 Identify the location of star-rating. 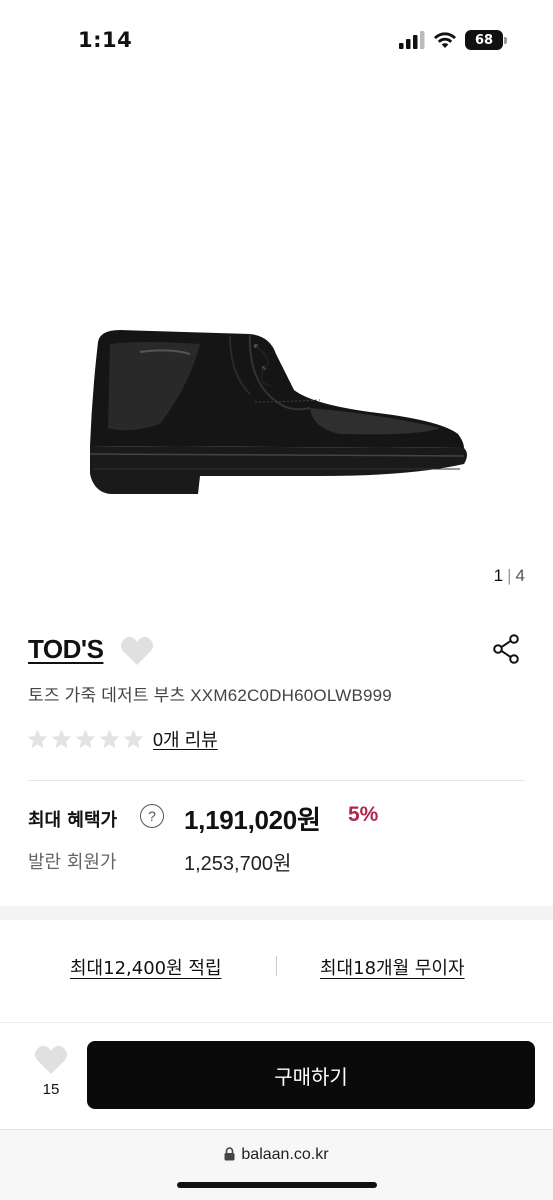
(85, 739).